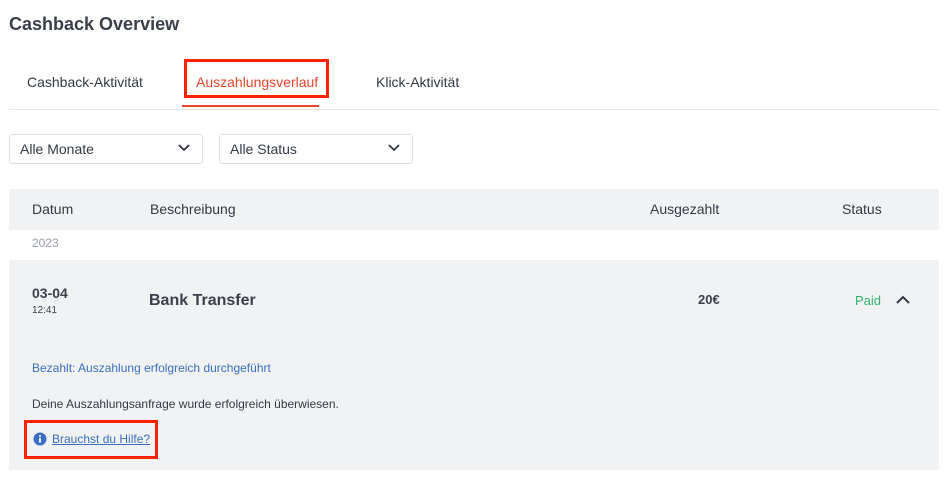 The width and height of the screenshot is (950, 480). What do you see at coordinates (250, 106) in the screenshot?
I see `active-tab-indicator` at bounding box center [250, 106].